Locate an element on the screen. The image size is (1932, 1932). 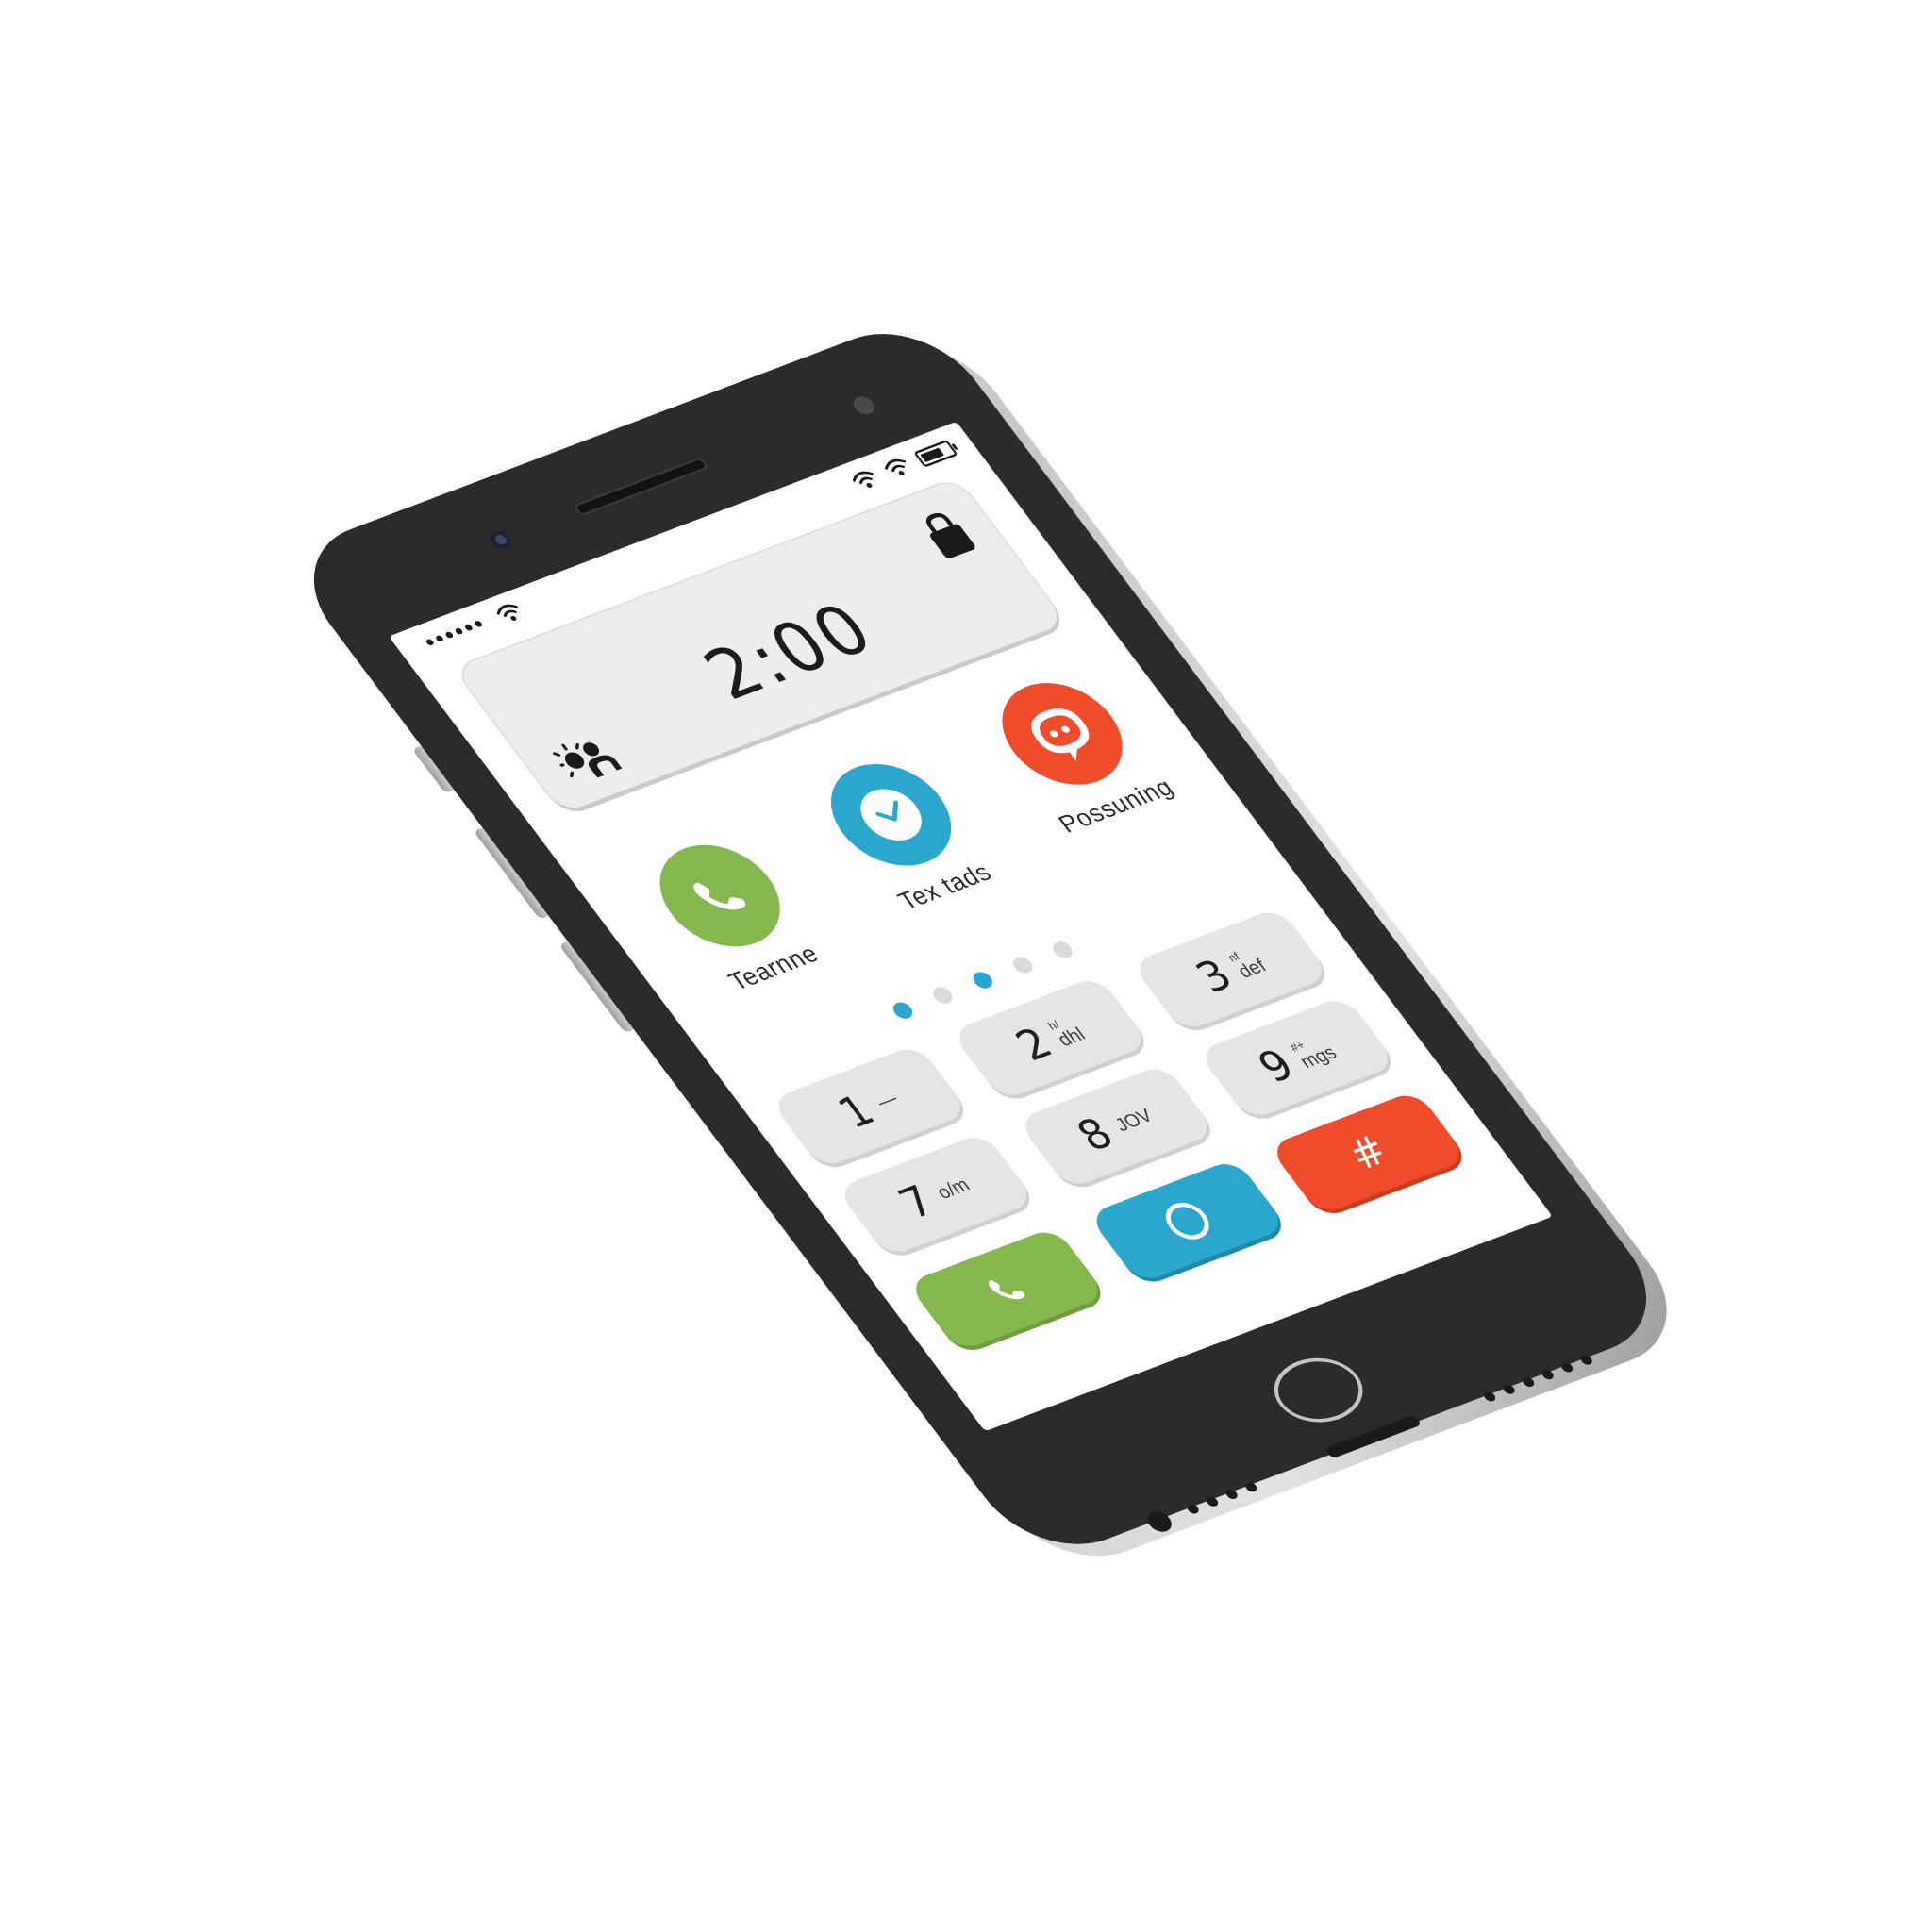
clock-app-icon is located at coordinates (891, 815).